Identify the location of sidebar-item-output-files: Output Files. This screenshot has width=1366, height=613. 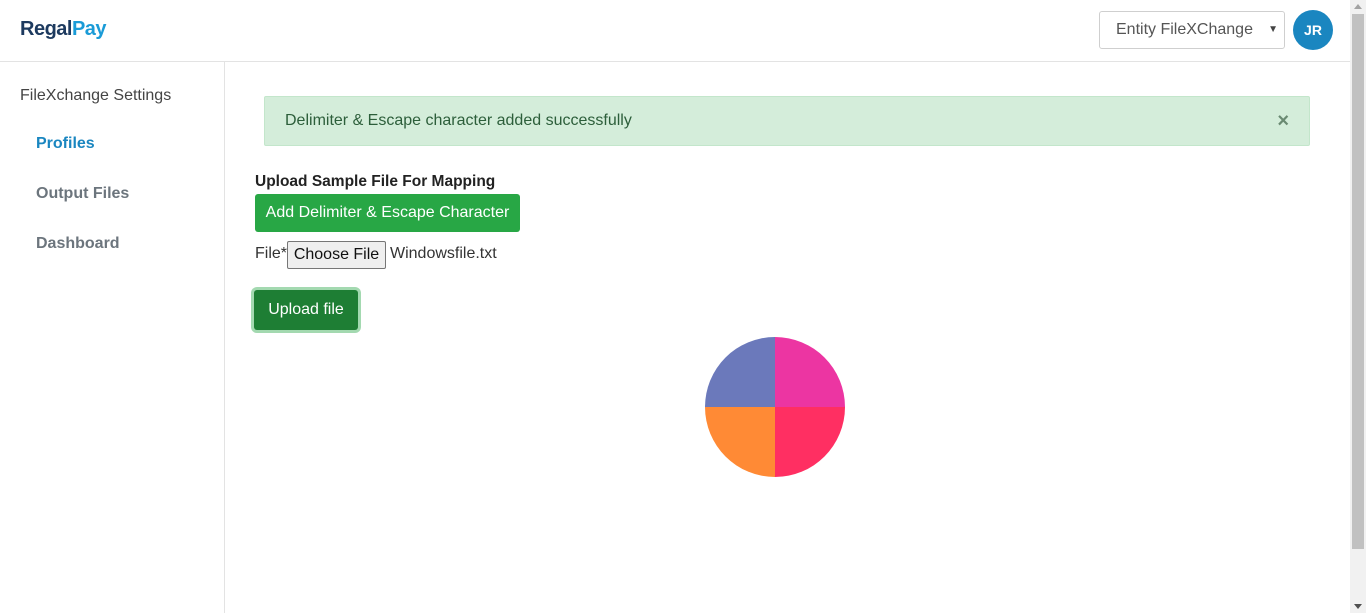
(82, 194).